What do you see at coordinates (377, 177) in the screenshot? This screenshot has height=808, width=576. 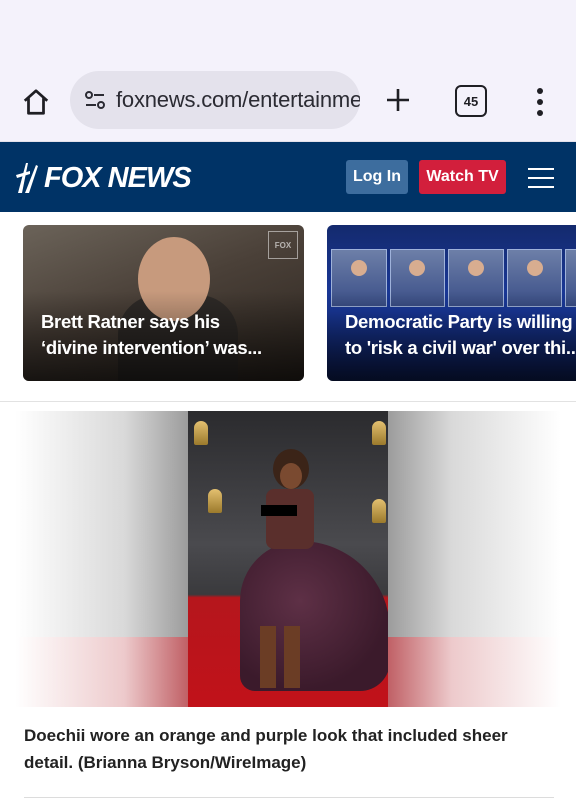 I see `login-button: Log In` at bounding box center [377, 177].